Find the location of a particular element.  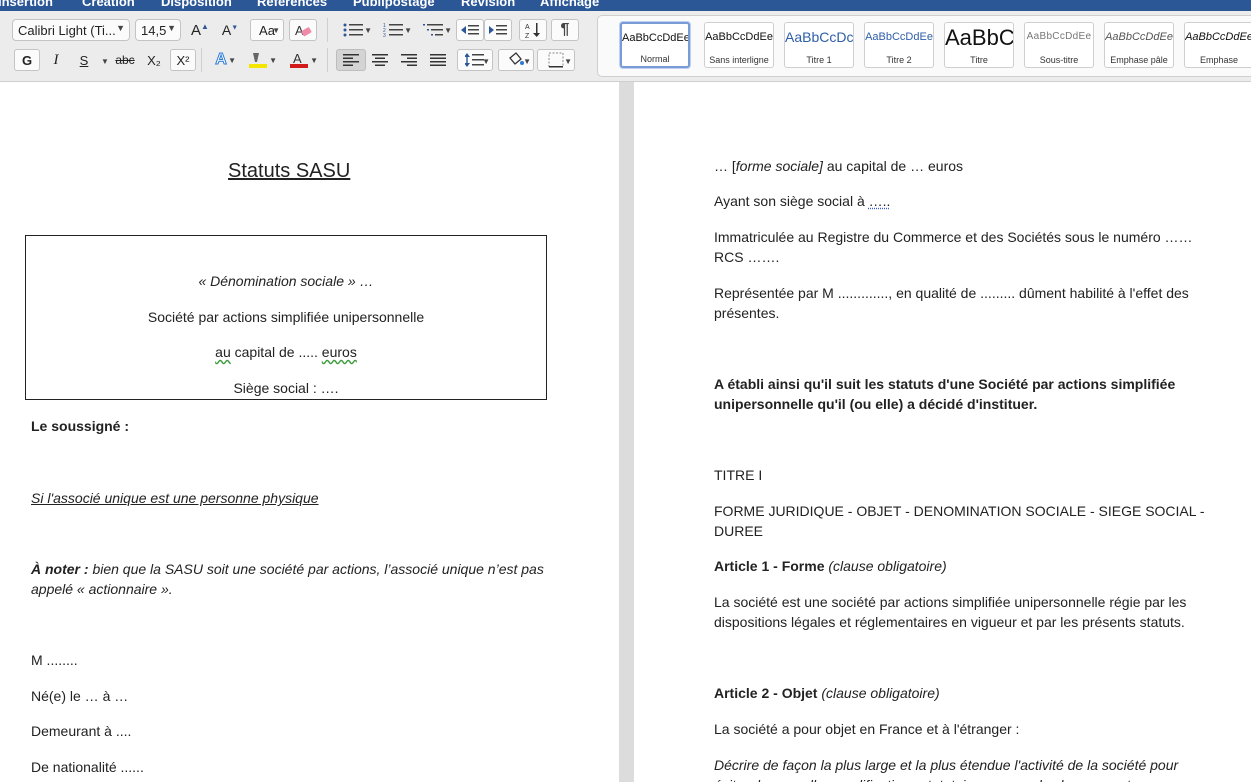

shading-button: ▼ is located at coordinates (516, 60).